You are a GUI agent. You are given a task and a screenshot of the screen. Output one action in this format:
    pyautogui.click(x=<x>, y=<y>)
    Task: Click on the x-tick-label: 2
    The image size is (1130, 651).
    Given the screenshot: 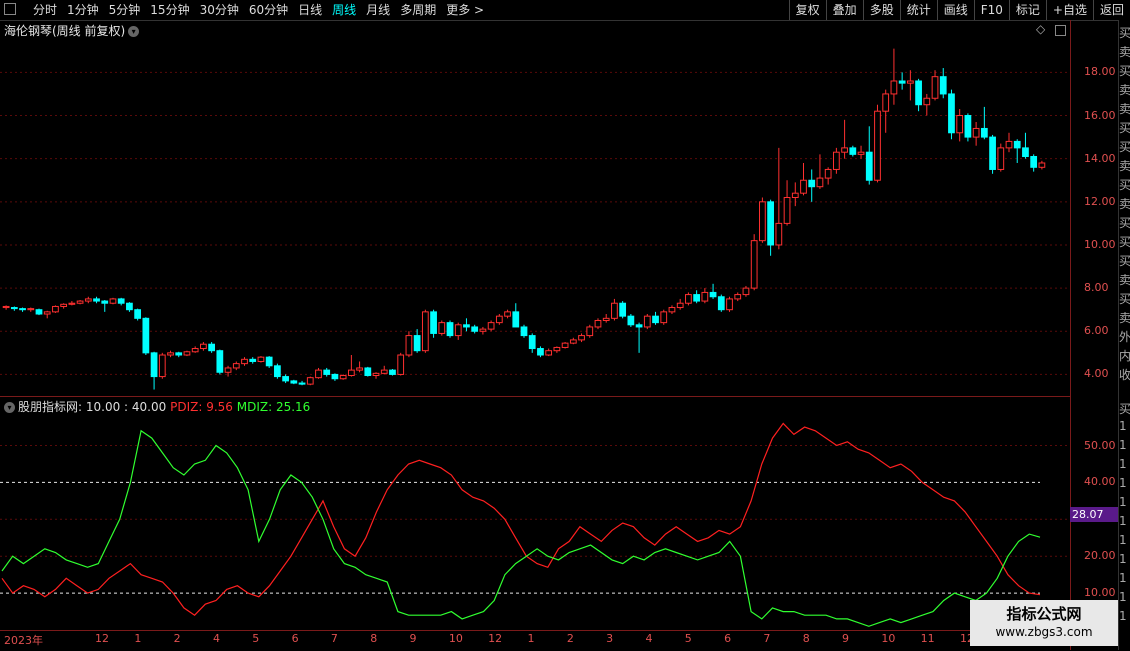 What is the action you would take?
    pyautogui.click(x=177, y=638)
    